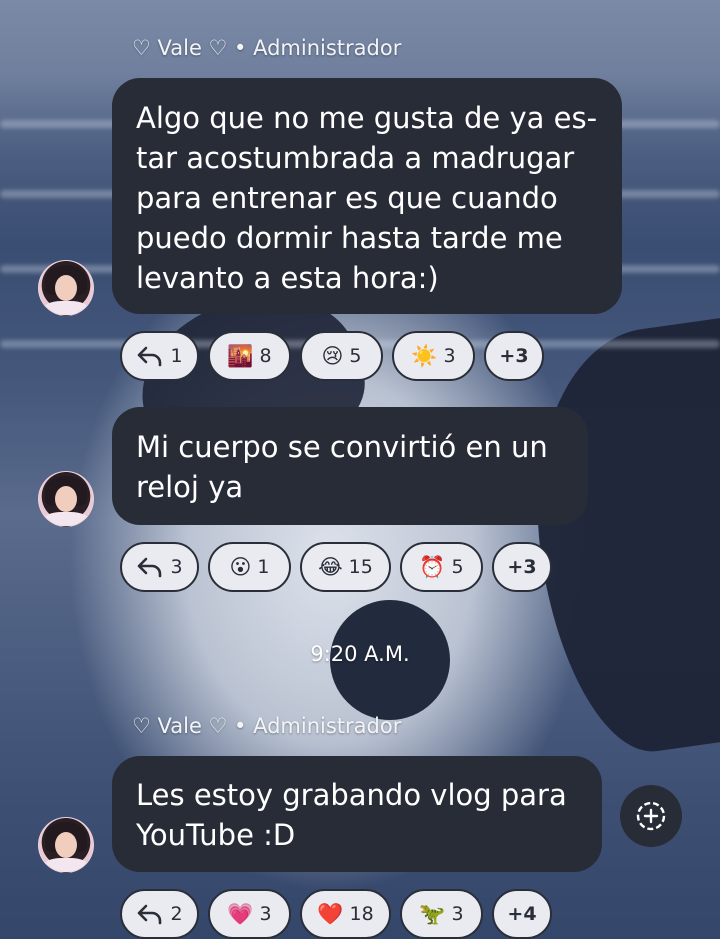 This screenshot has height=941, width=720. Describe the element at coordinates (349, 238) in the screenshot. I see `message-text: puedo dormir hasta tarde me` at that location.